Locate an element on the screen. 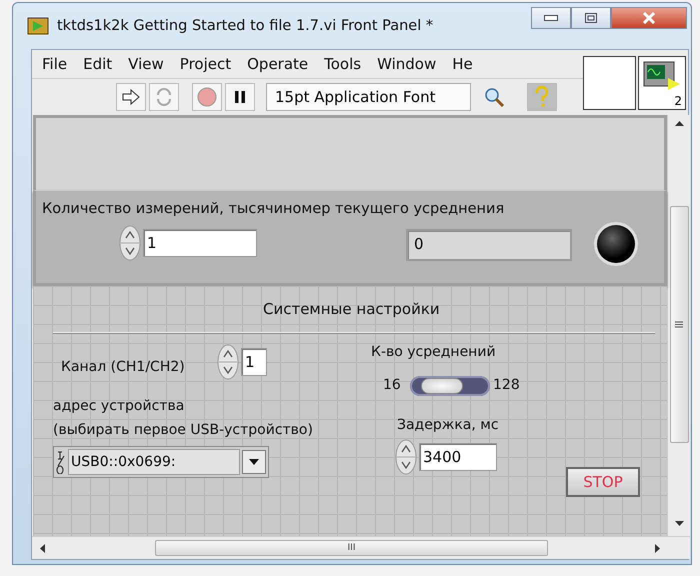 This screenshot has width=700, height=576. run-arrow-button is located at coordinates (131, 97).